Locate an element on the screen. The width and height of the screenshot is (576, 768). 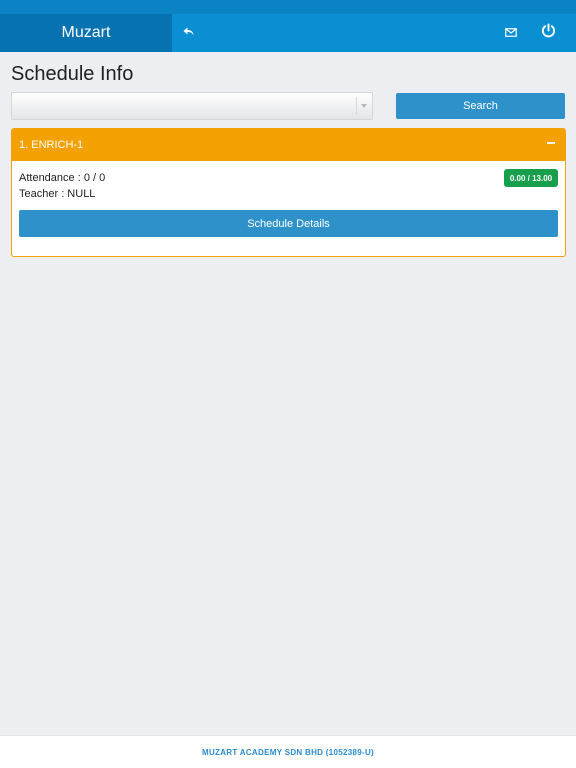
back-button is located at coordinates (189, 33).